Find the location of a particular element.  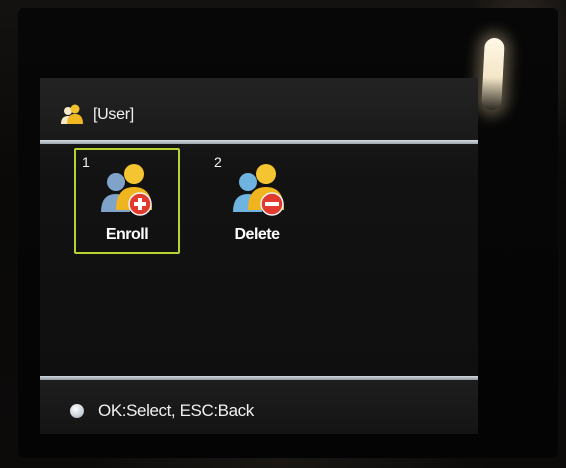

menu-item-label: Delete is located at coordinates (257, 234).